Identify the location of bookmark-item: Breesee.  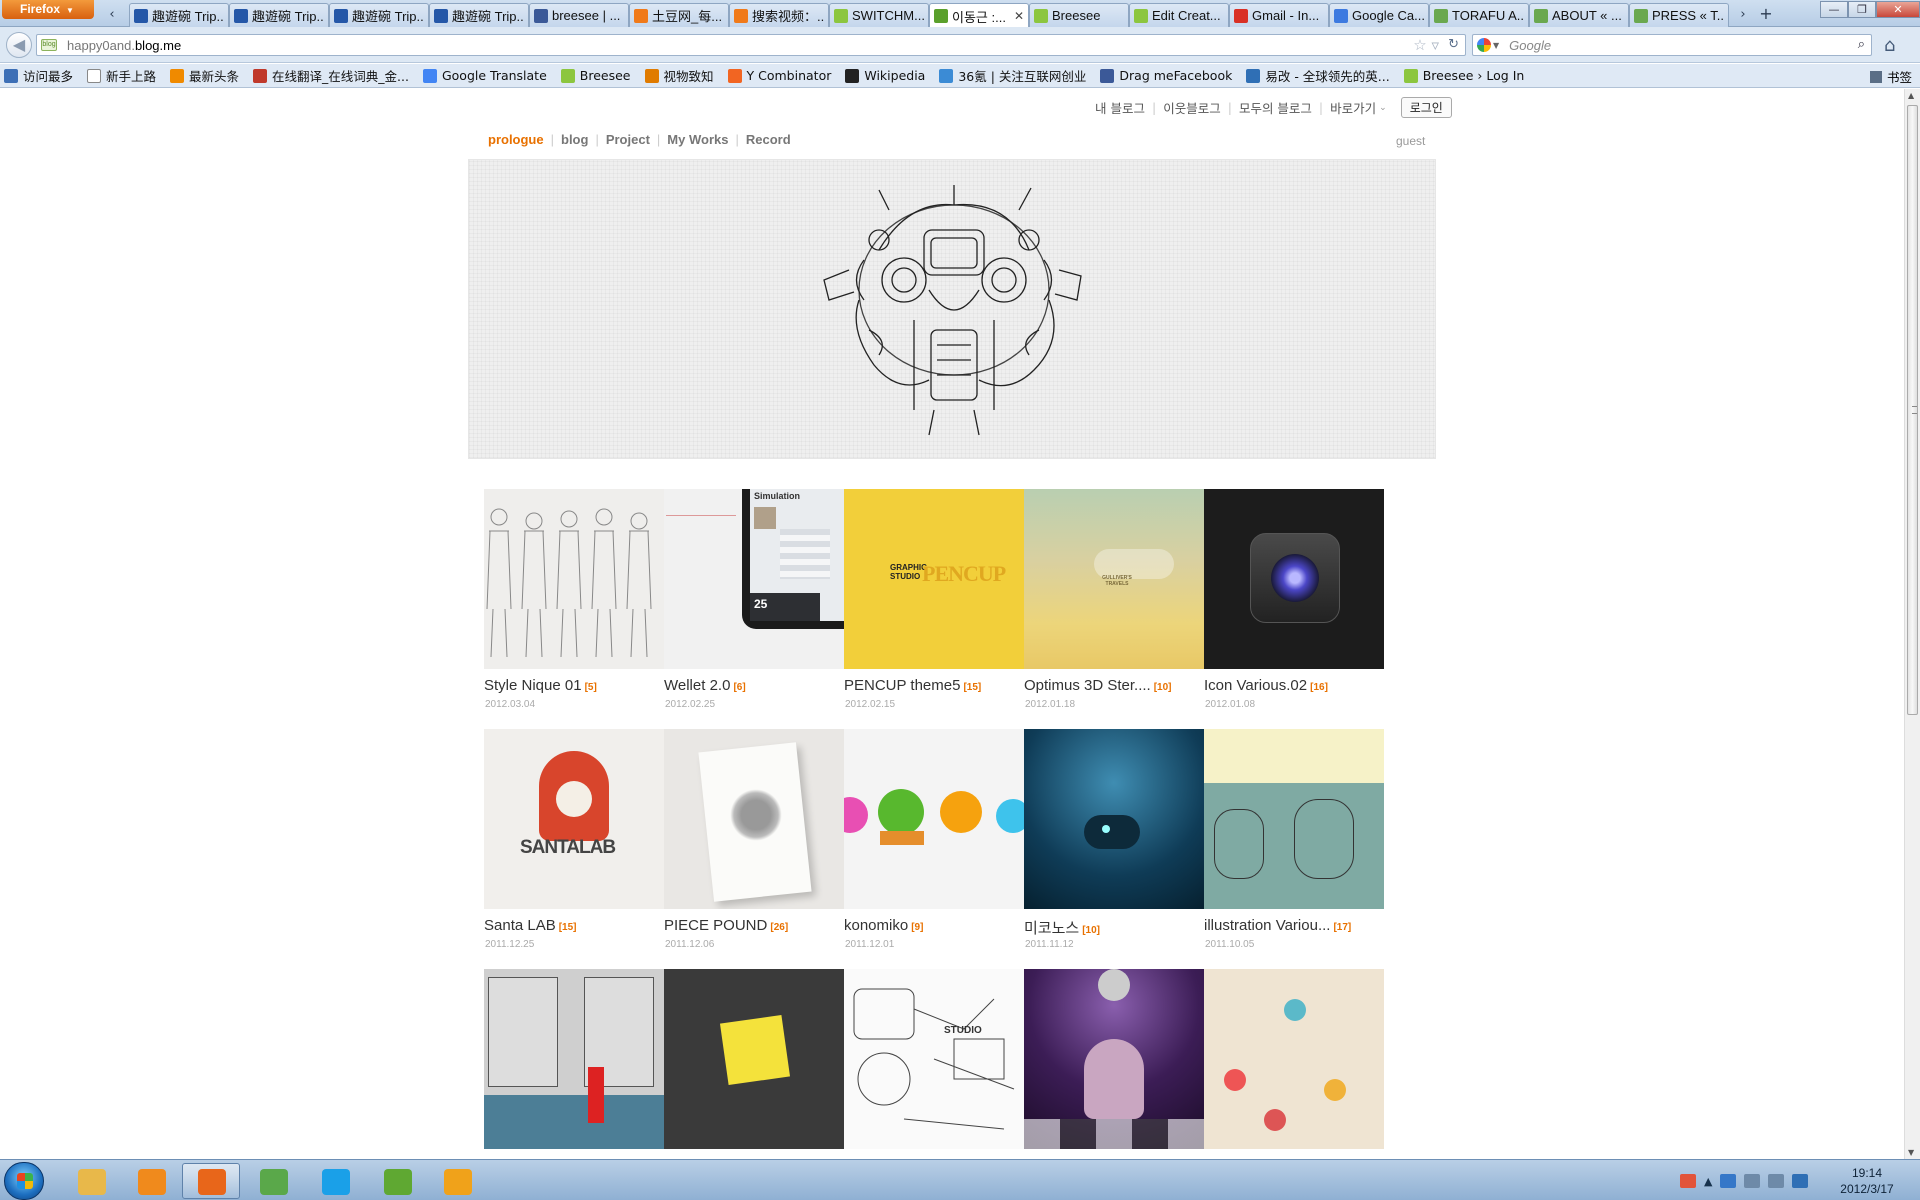
(595, 75).